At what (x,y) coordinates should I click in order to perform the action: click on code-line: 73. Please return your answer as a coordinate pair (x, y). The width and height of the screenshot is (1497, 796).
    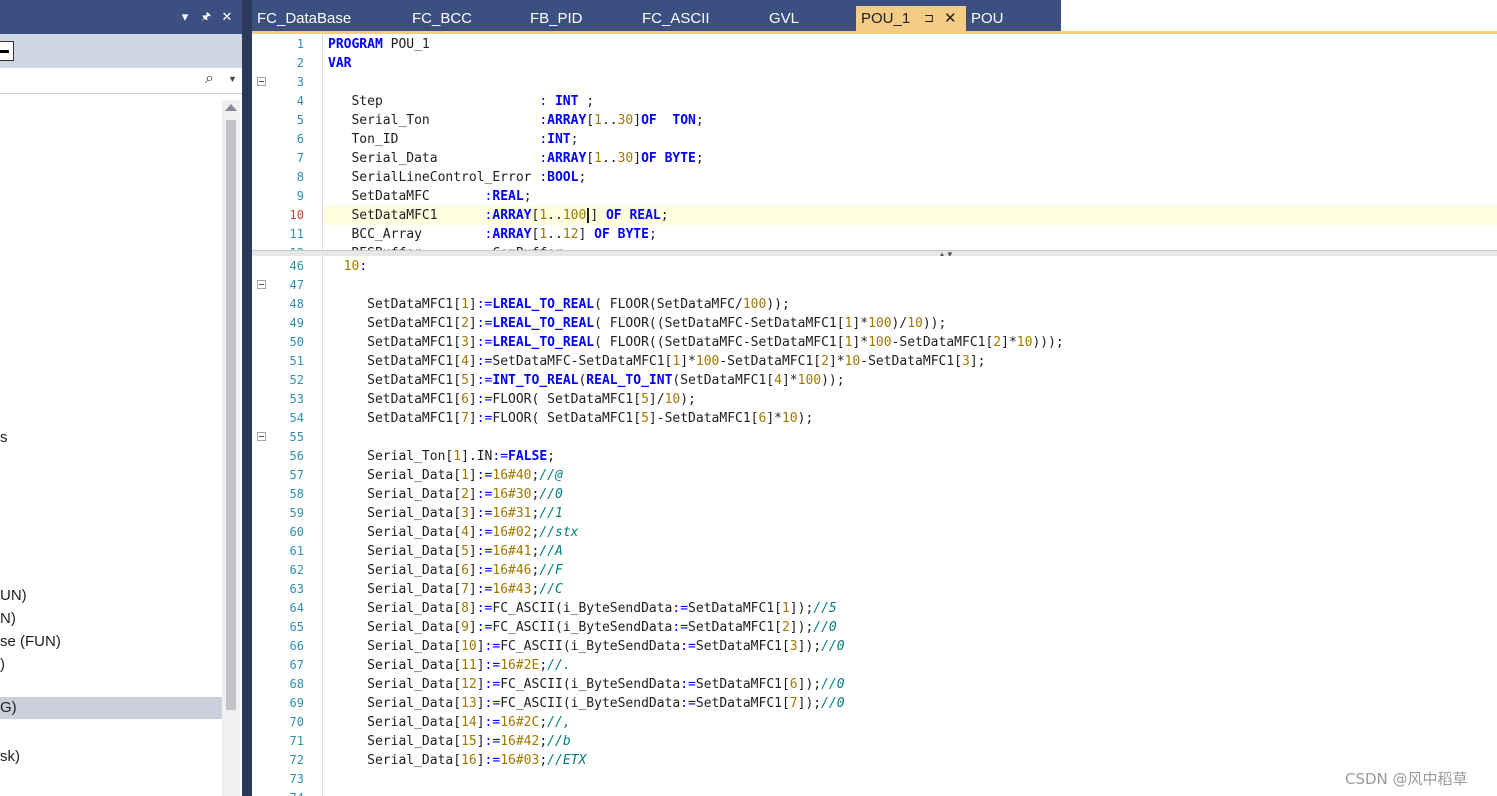
    Looking at the image, I should click on (874, 779).